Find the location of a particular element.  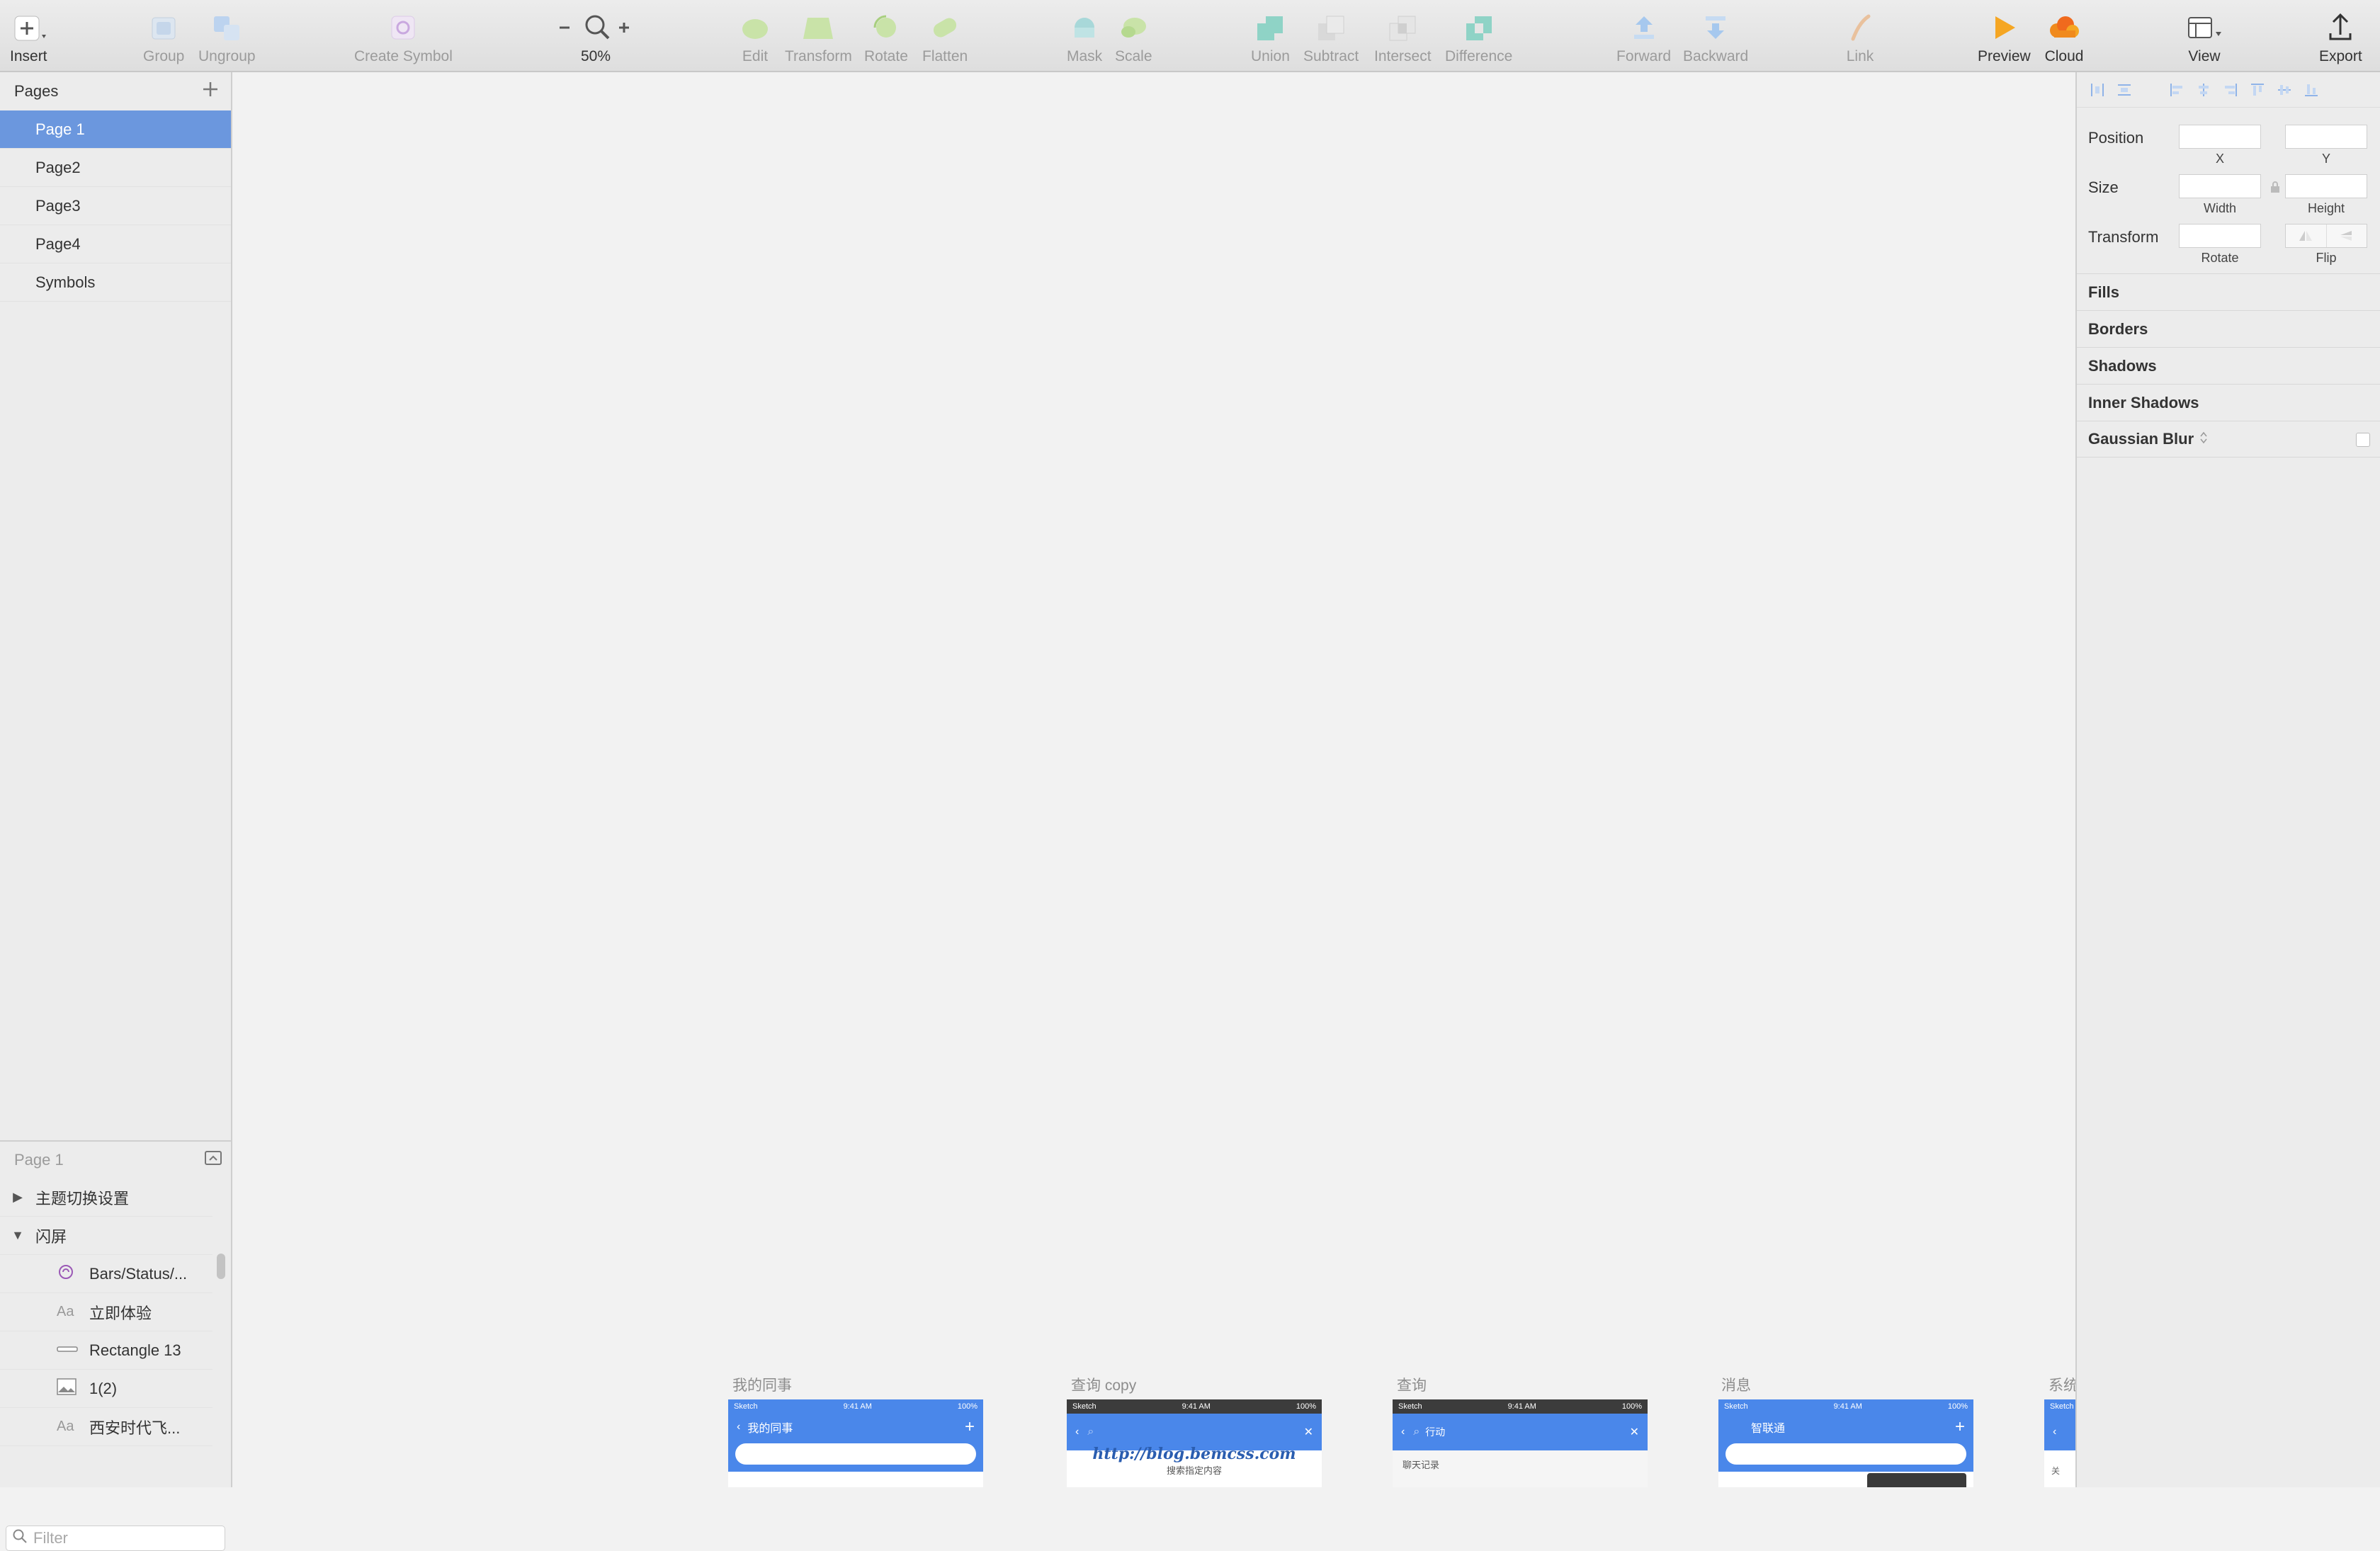

align-middle-icon is located at coordinates (2285, 90).